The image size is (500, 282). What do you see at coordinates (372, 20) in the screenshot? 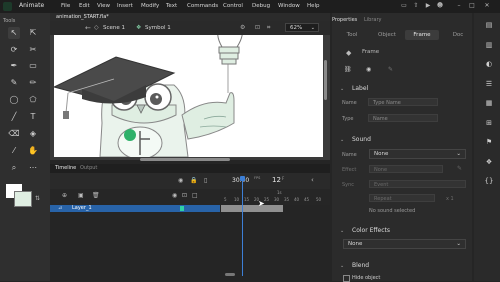
I see `library-tab: Library` at bounding box center [372, 20].